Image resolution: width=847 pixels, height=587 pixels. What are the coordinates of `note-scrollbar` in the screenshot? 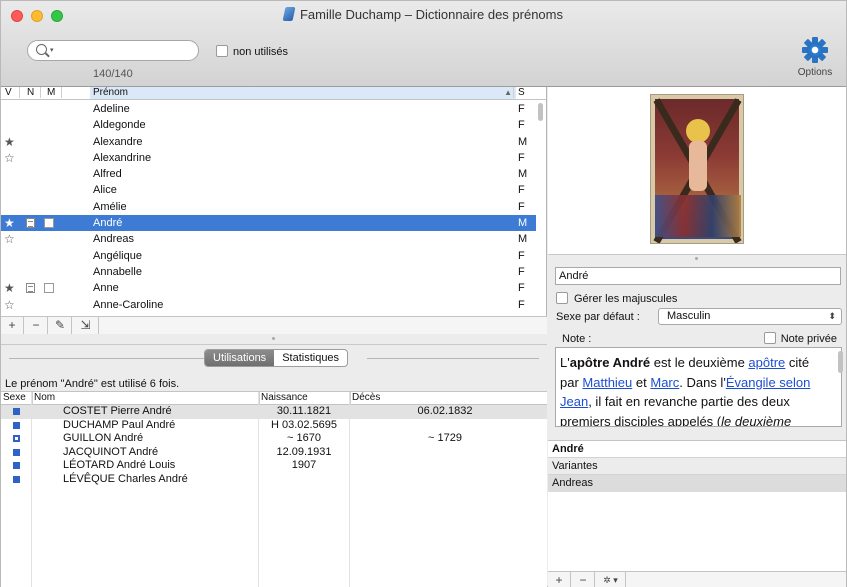 It's located at (840, 362).